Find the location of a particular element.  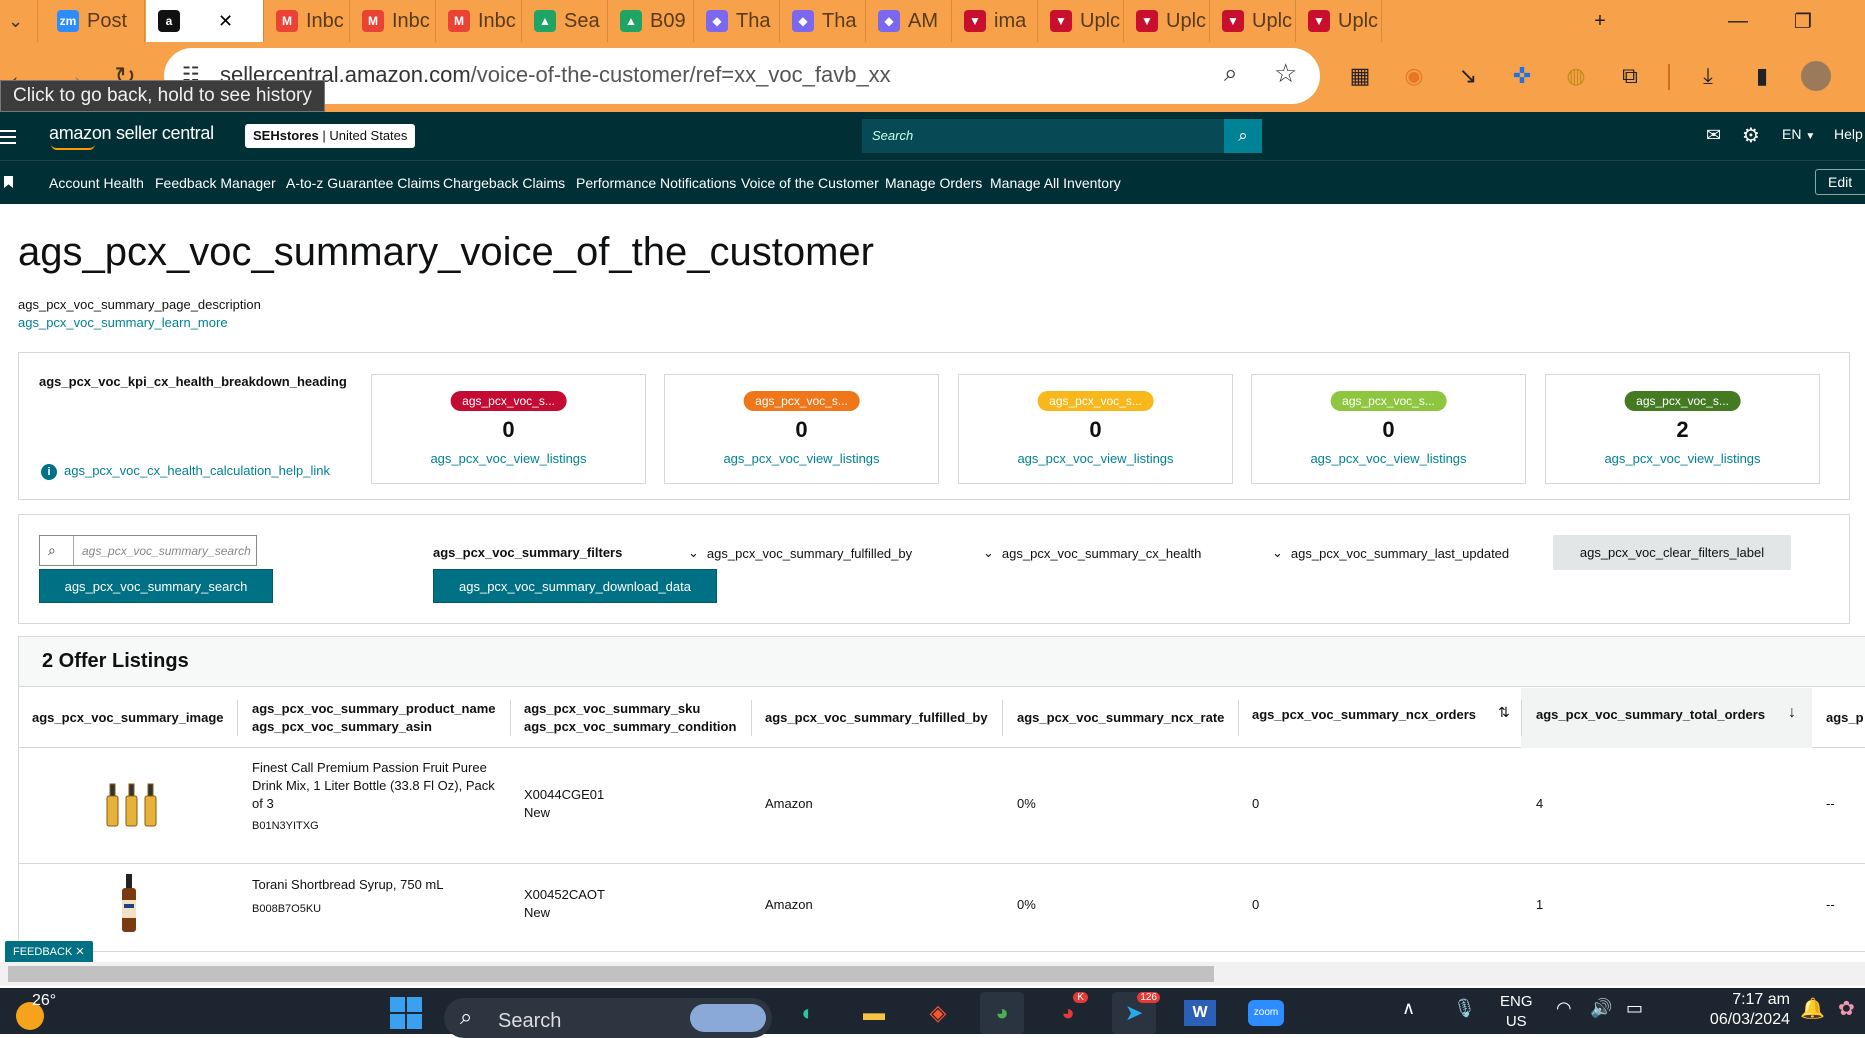

col-fulfilled-by: ags_pcx_voc_summary_fulfilled_by is located at coordinates (876, 718).